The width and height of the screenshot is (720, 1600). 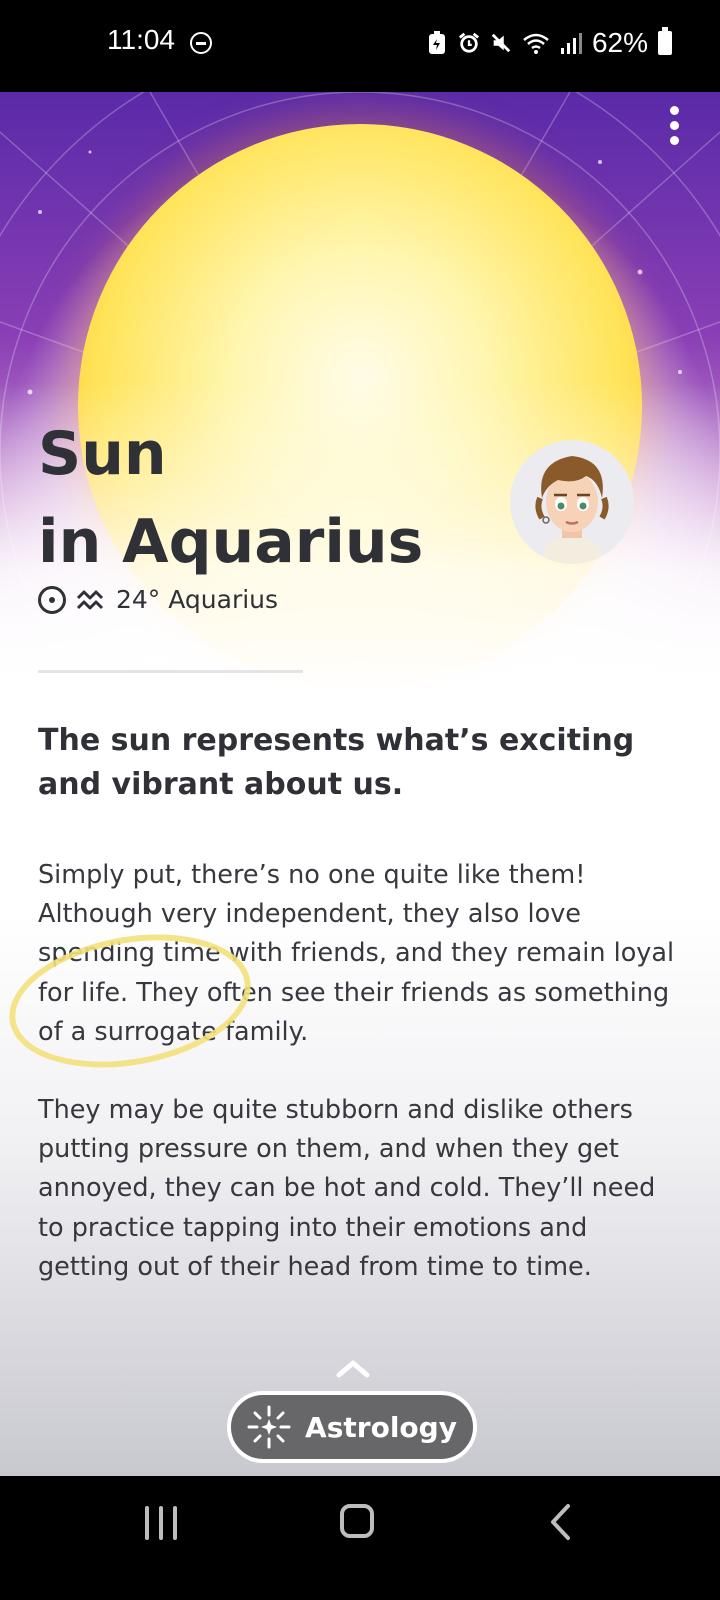 What do you see at coordinates (536, 43) in the screenshot?
I see `wifi-icon` at bounding box center [536, 43].